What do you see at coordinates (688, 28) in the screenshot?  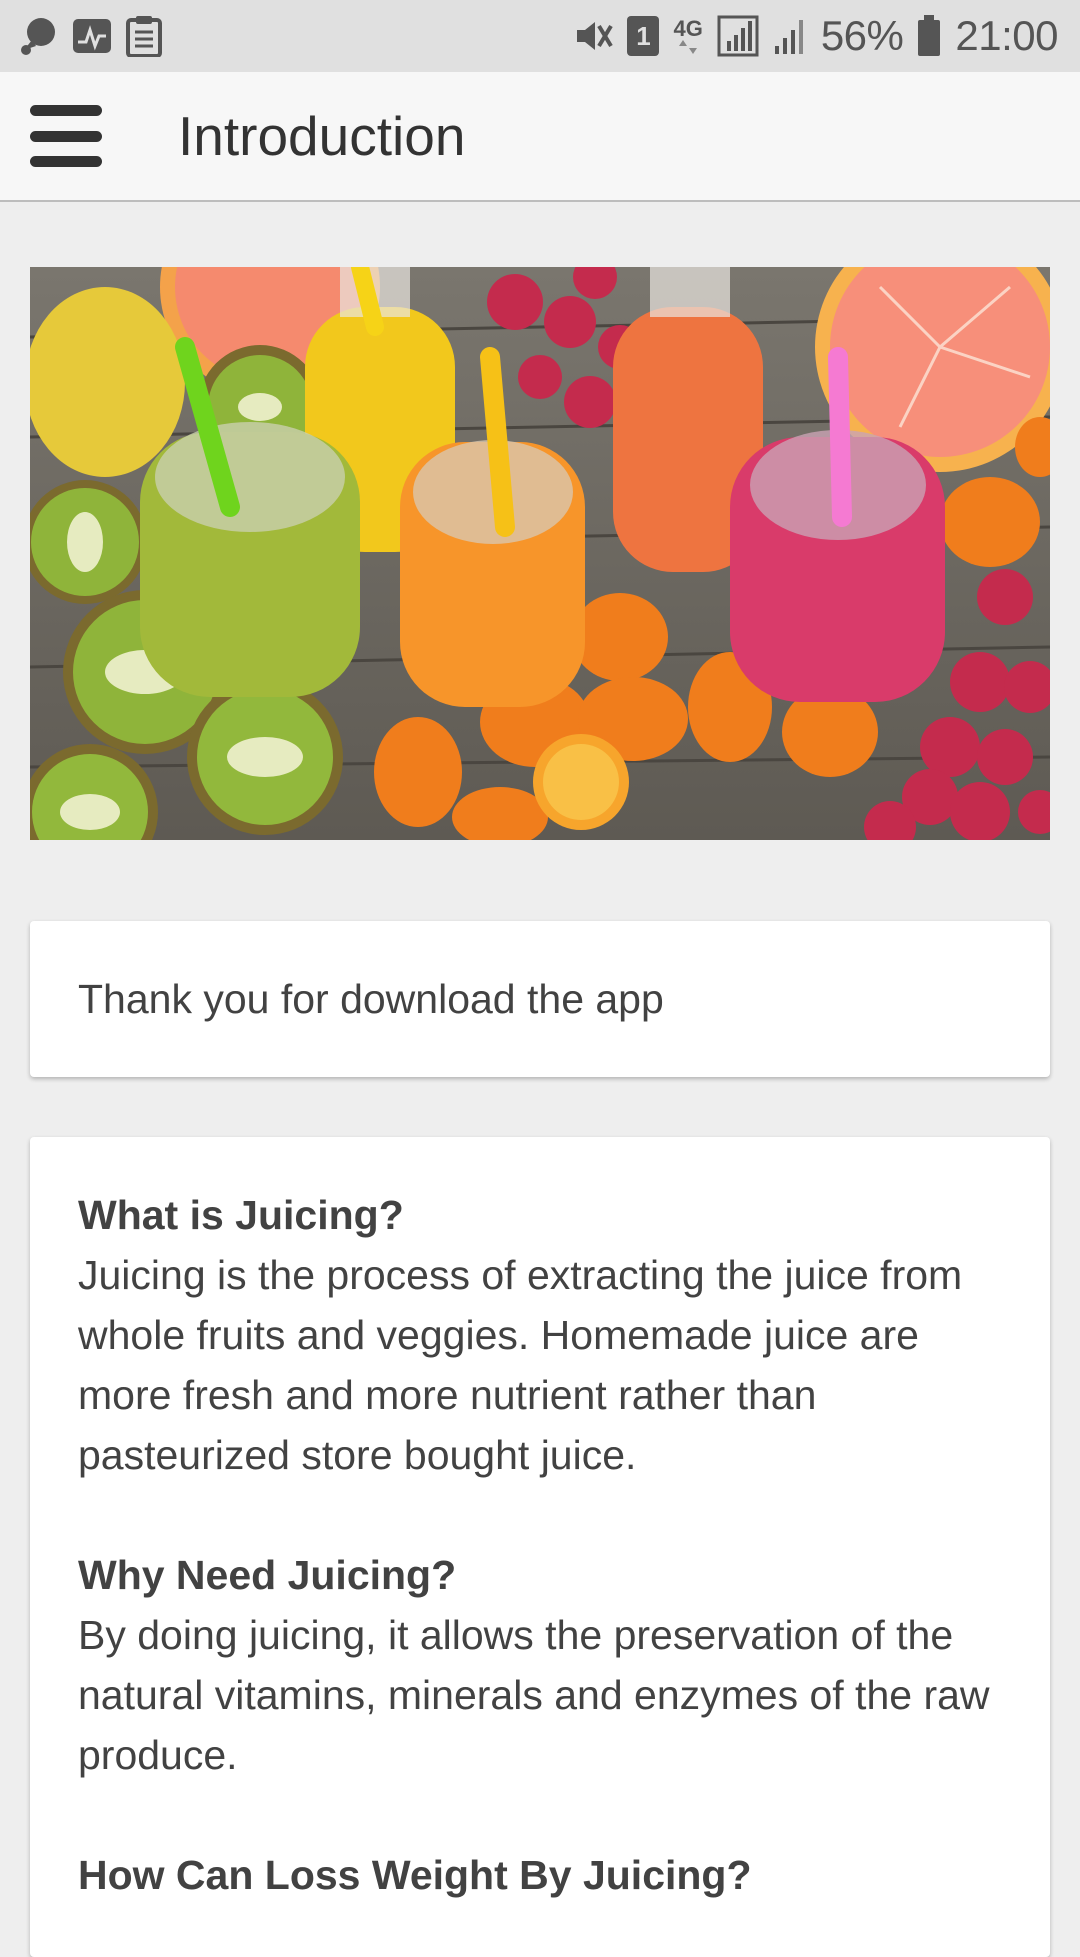 I see `network-type: 4G` at bounding box center [688, 28].